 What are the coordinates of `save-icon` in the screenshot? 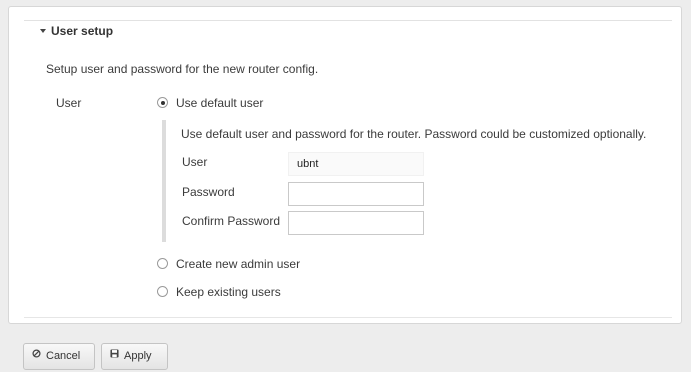 It's located at (114, 355).